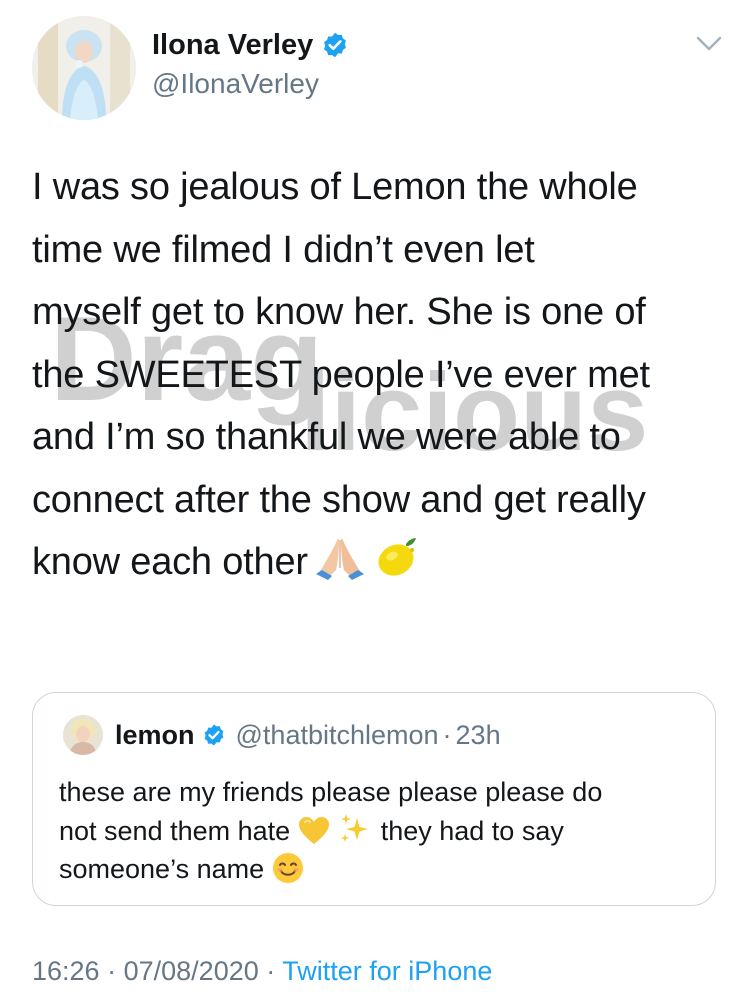 This screenshot has height=995, width=750. I want to click on author-avatar, so click(84, 68).